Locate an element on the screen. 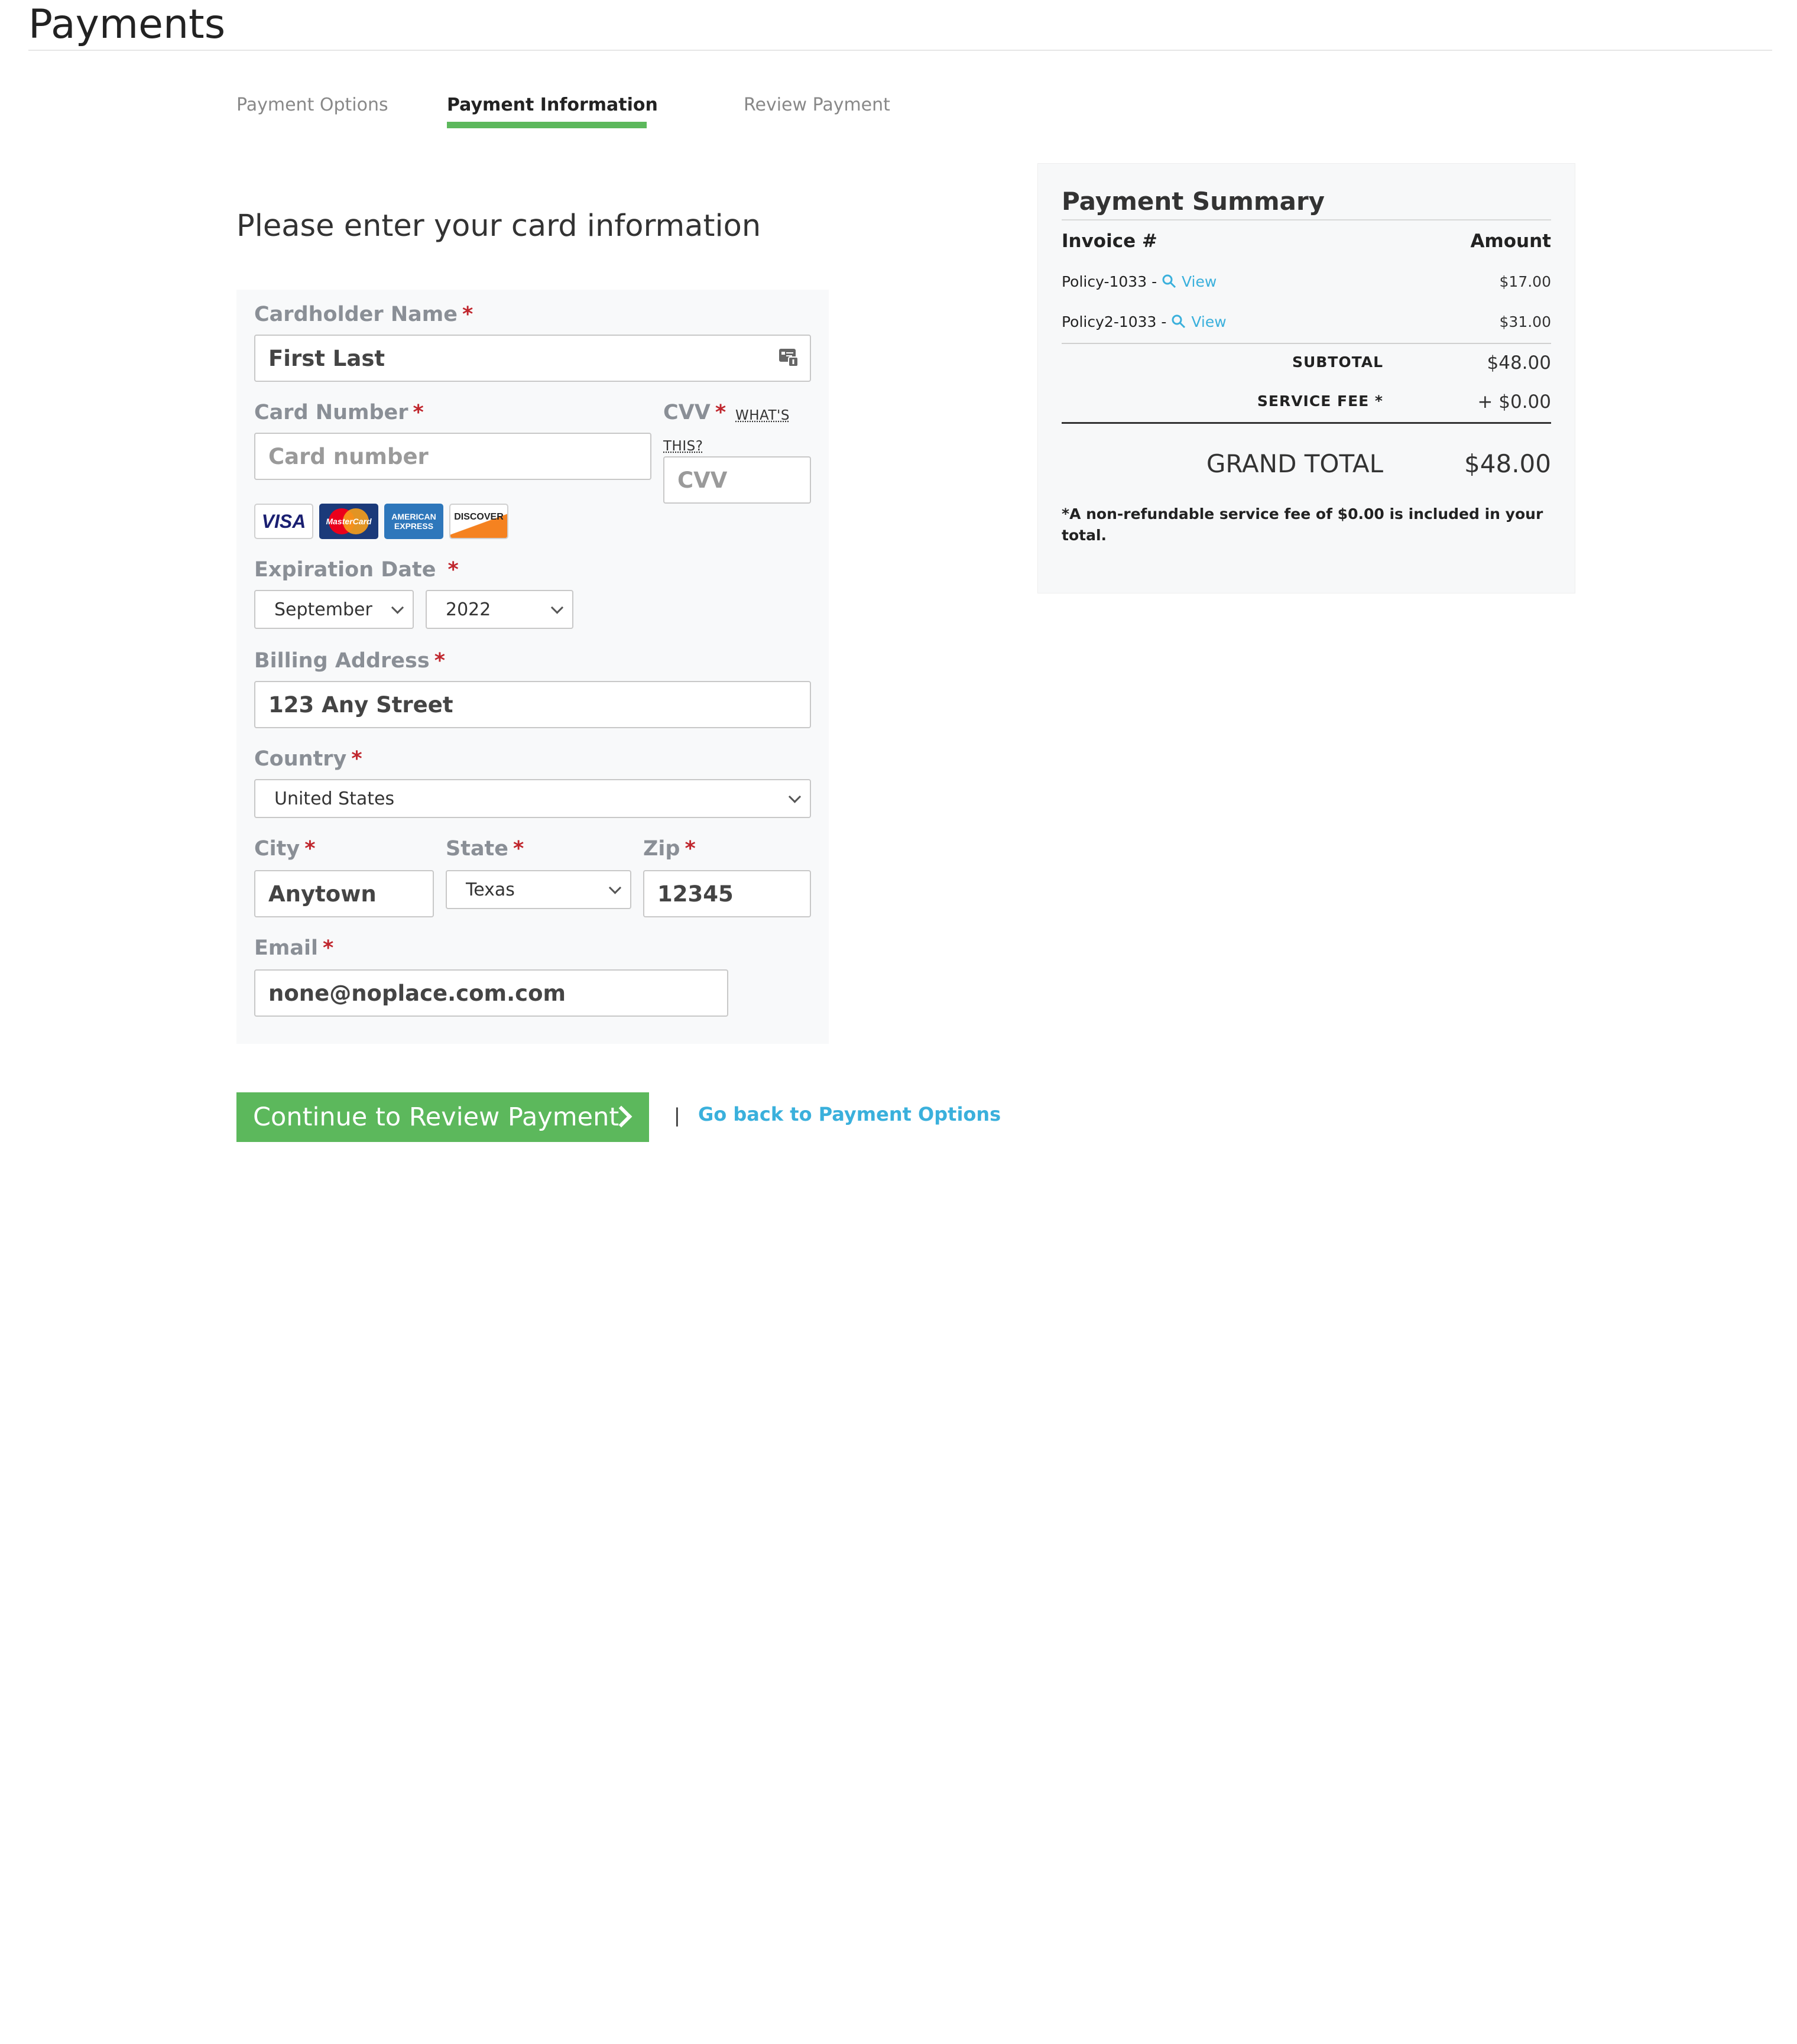  subtotal-label: SUBTOTAL is located at coordinates (1337, 362).